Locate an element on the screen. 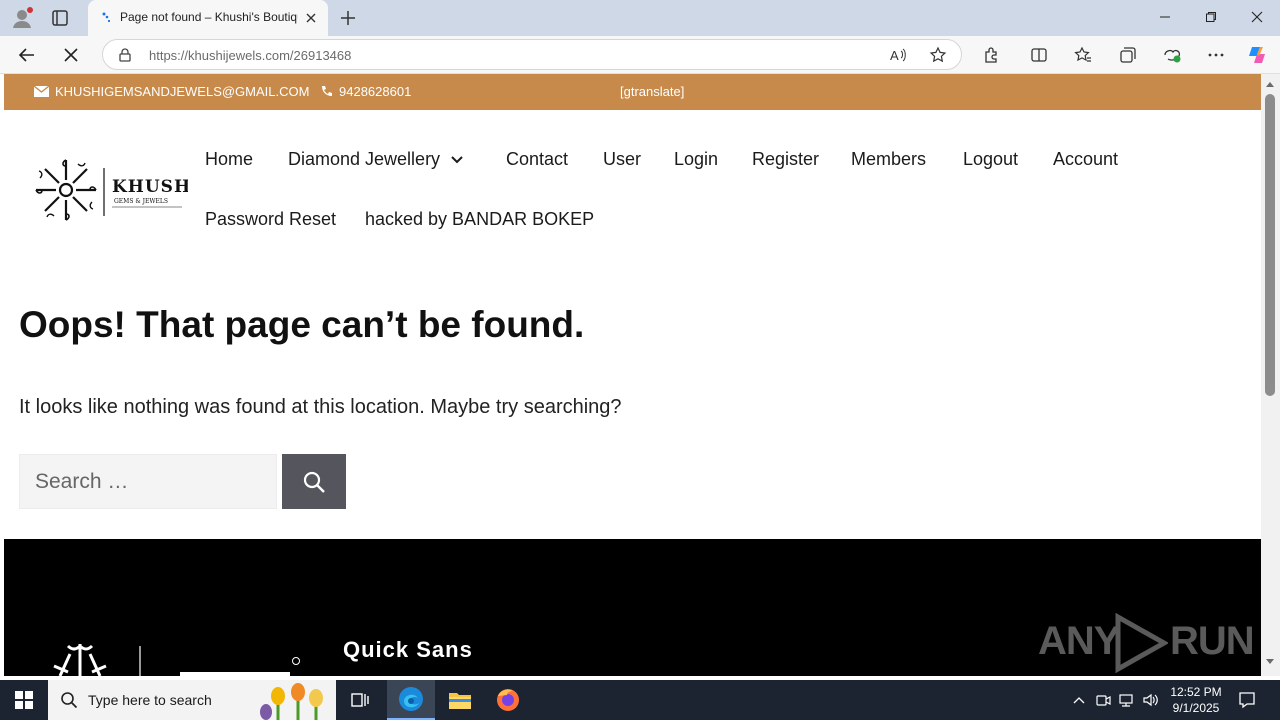 The width and height of the screenshot is (1280, 720). taskbar-search-placeholder: Type here to search is located at coordinates (150, 700).